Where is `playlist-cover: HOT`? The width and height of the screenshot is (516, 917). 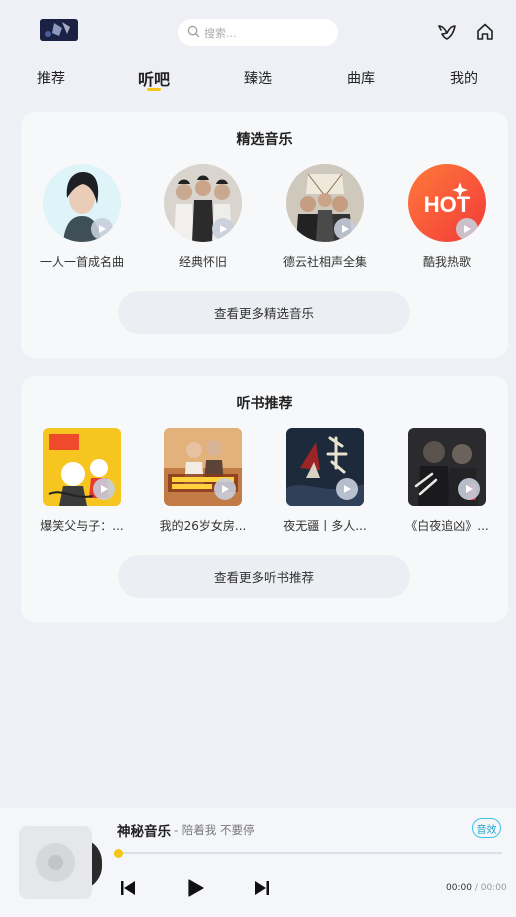 playlist-cover: HOT is located at coordinates (447, 203).